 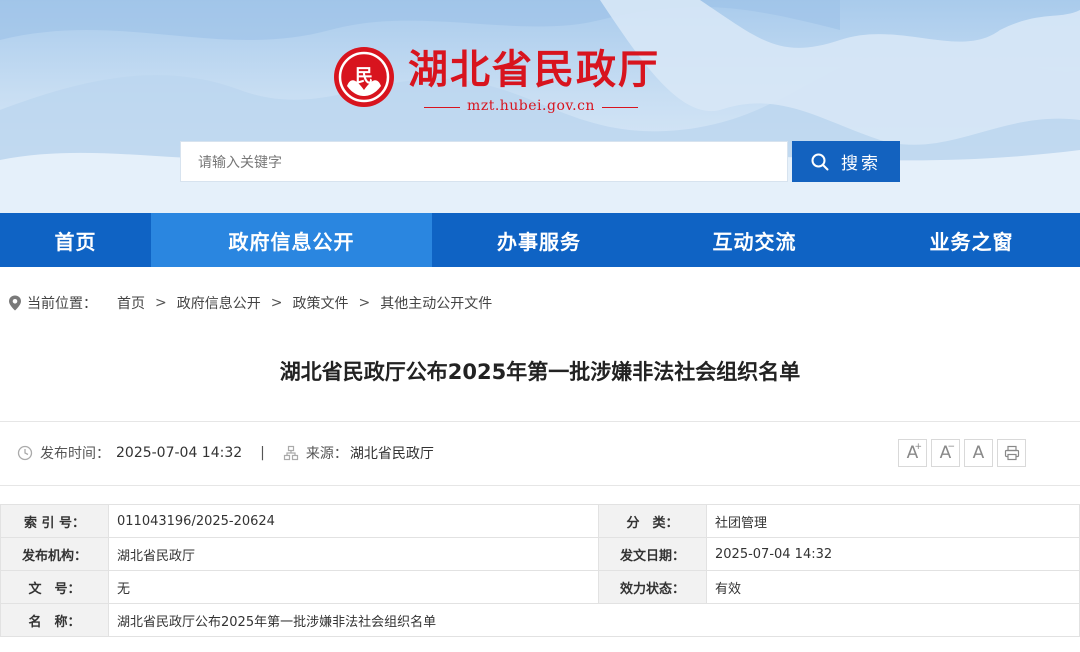 I want to click on printer-icon, so click(x=1011, y=453).